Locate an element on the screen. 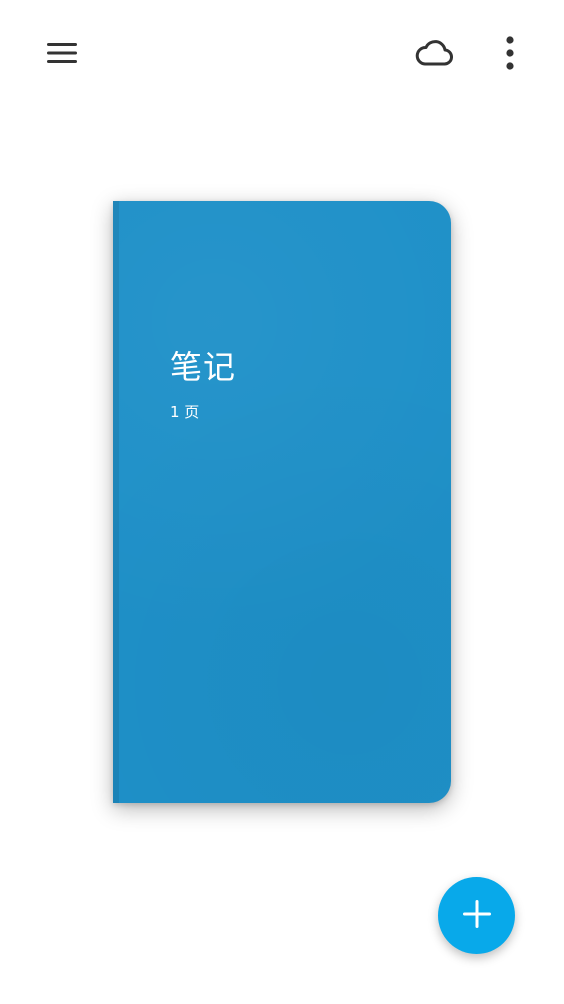  more-vertical-icon is located at coordinates (510, 55).